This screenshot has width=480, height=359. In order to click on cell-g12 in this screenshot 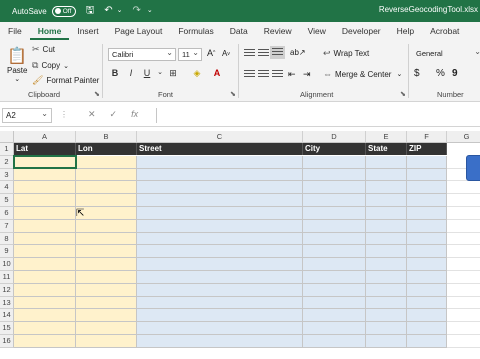, I will do `click(463, 290)`.